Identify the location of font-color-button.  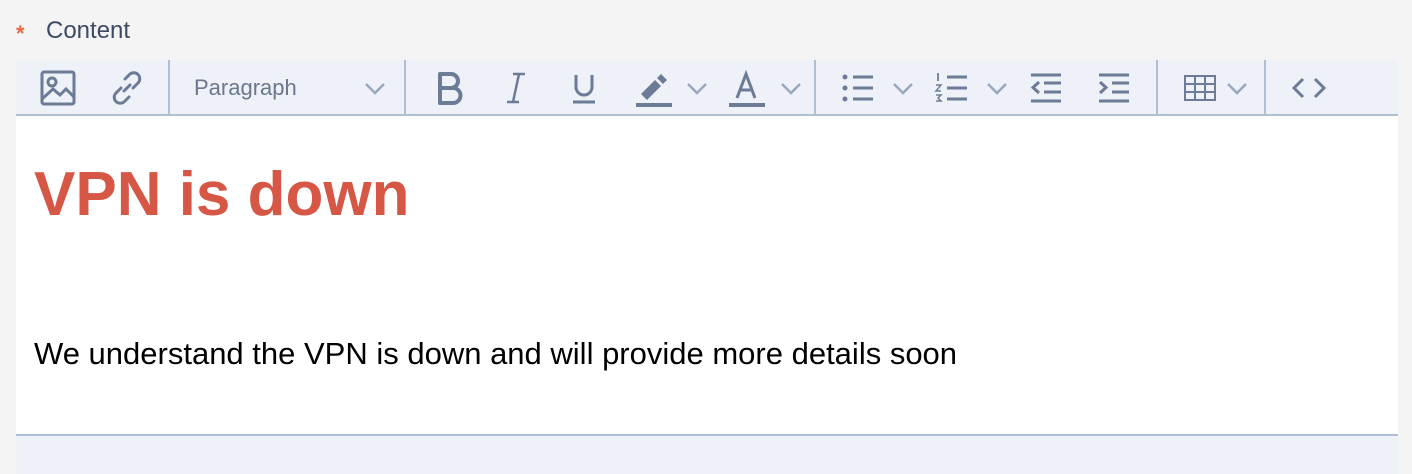
(746, 88).